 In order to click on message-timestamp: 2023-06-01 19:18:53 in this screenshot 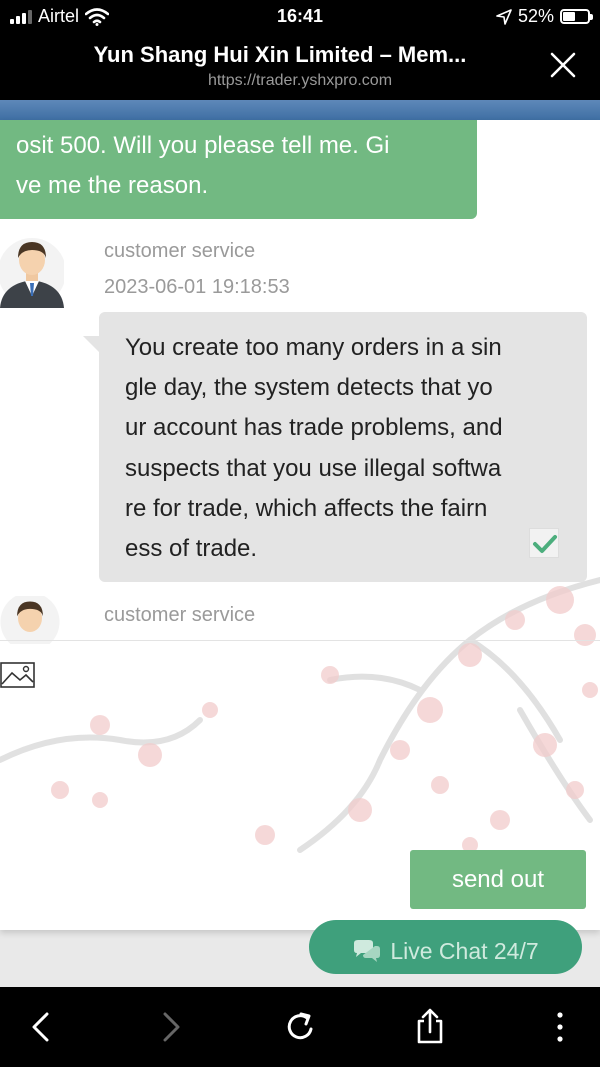, I will do `click(197, 287)`.